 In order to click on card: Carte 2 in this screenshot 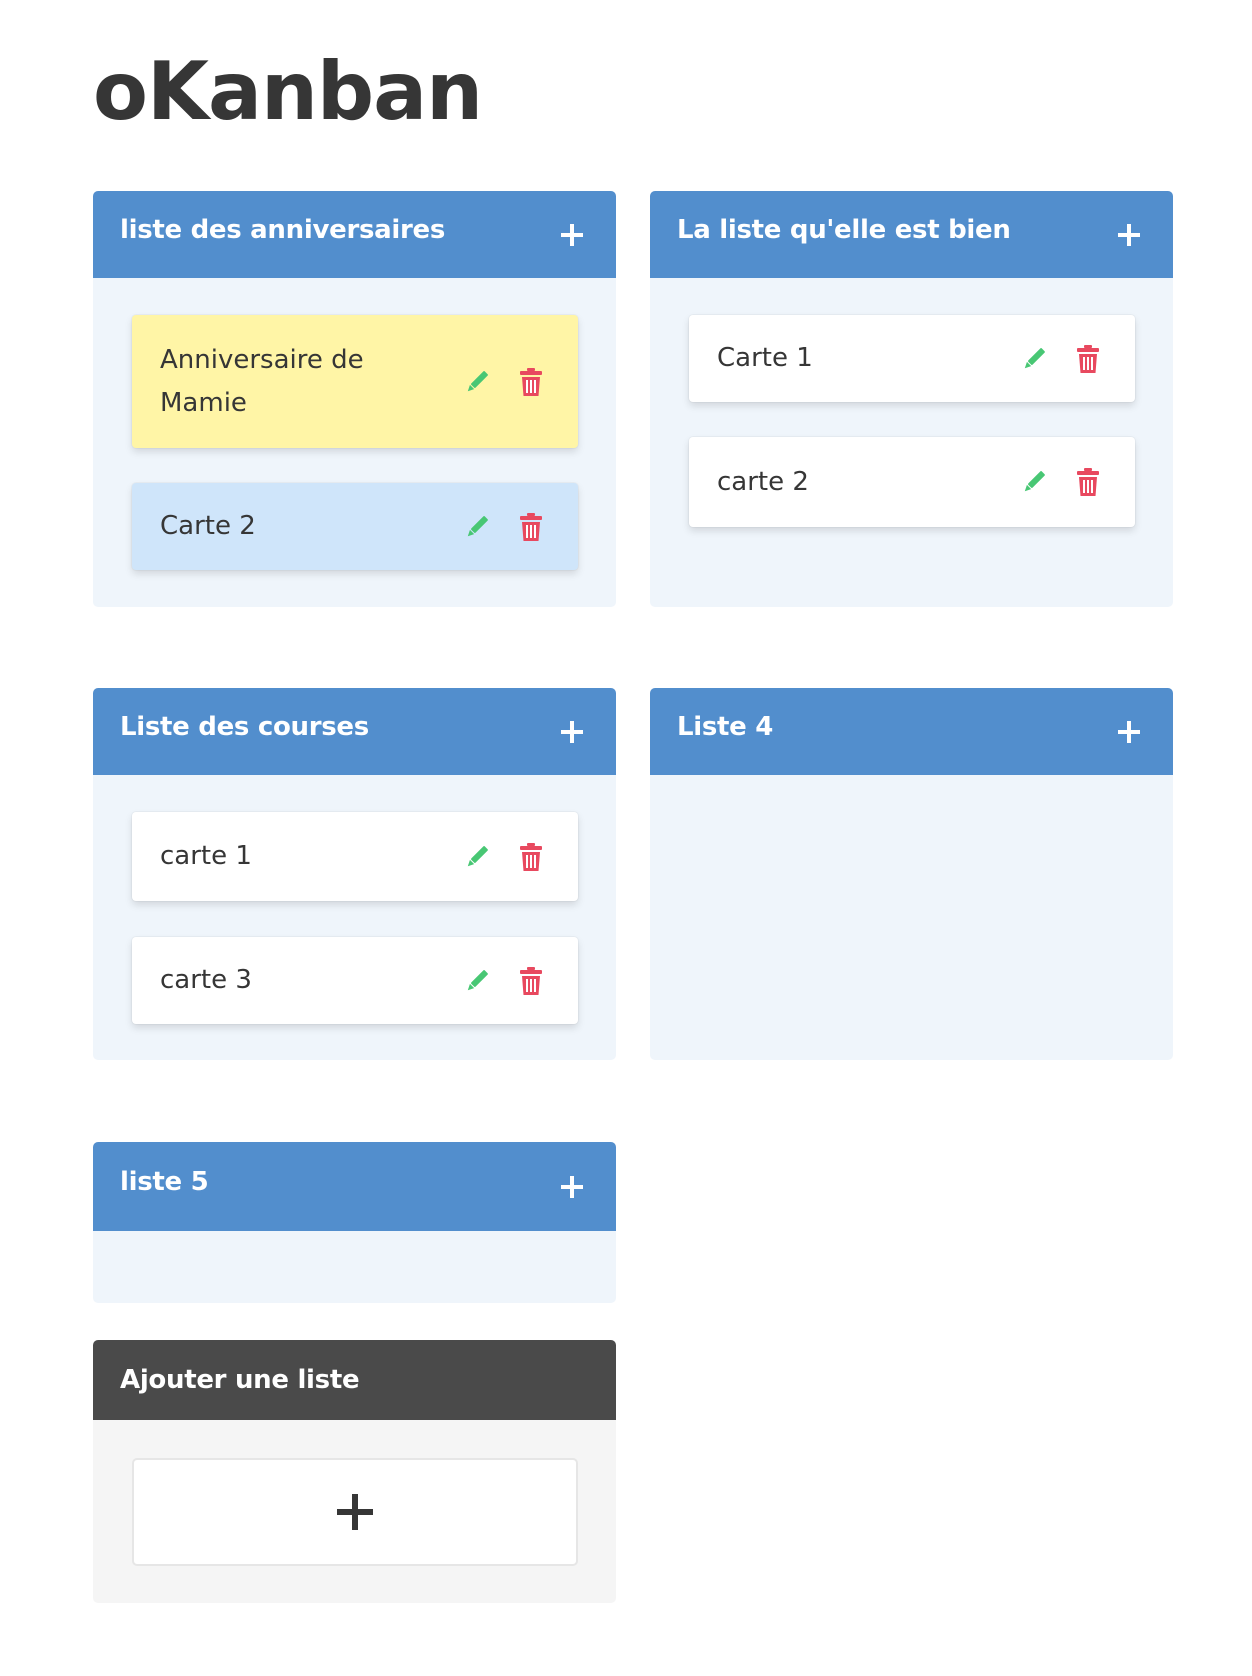, I will do `click(355, 526)`.